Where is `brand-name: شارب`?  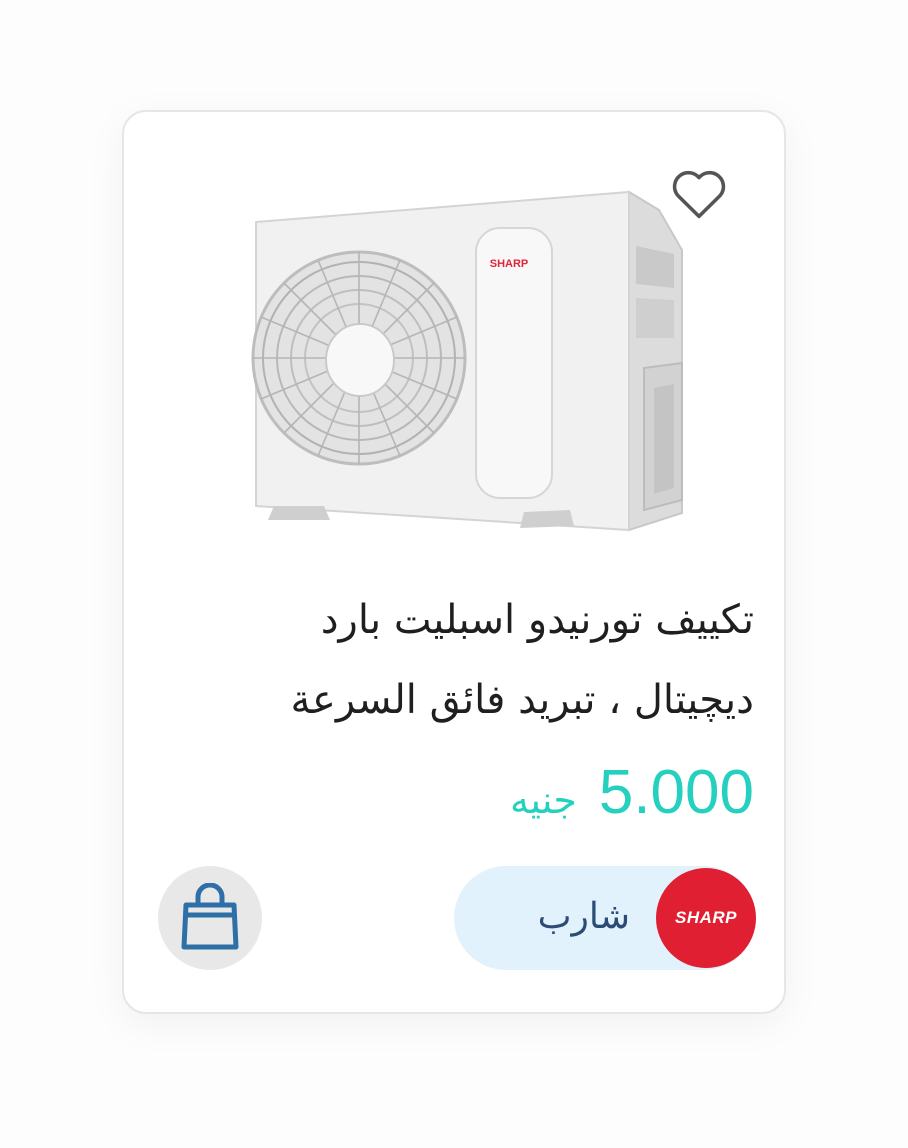 brand-name: شارب is located at coordinates (583, 915).